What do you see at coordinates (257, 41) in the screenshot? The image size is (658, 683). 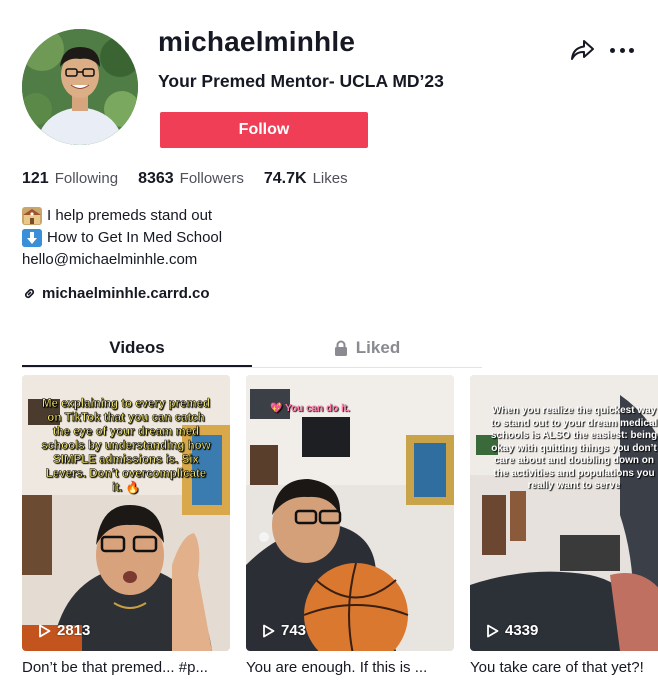 I see `profile-username: michaelminhle` at bounding box center [257, 41].